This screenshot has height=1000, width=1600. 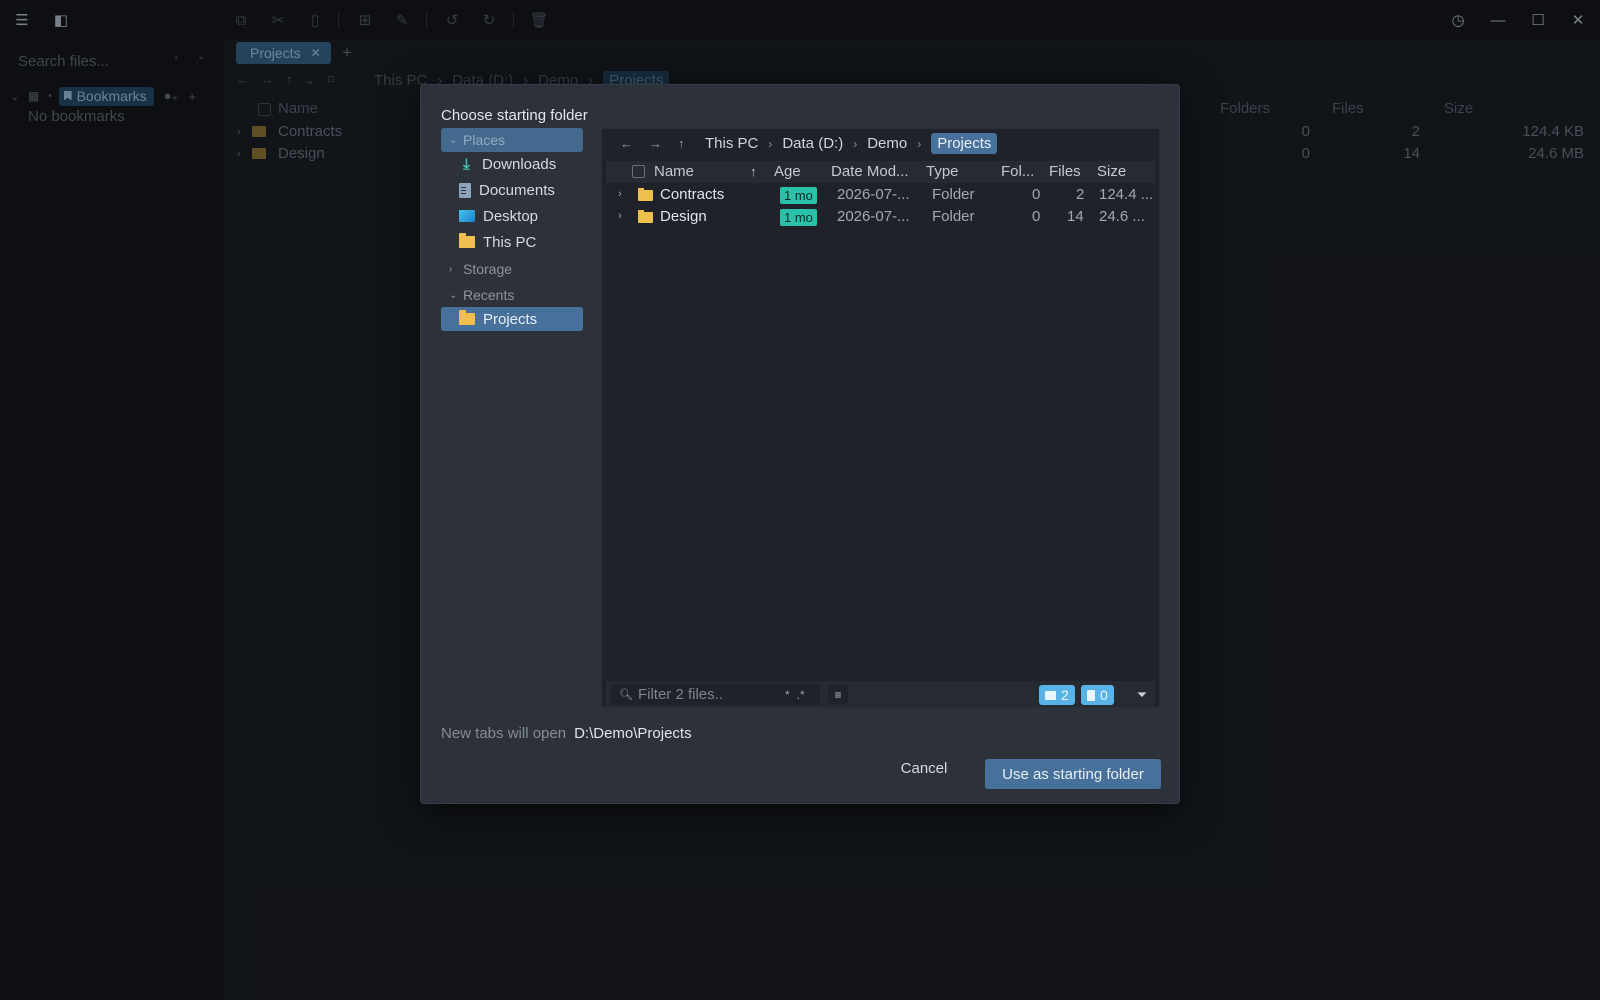 I want to click on place-item-desktop: Desktop, so click(x=512, y=216).